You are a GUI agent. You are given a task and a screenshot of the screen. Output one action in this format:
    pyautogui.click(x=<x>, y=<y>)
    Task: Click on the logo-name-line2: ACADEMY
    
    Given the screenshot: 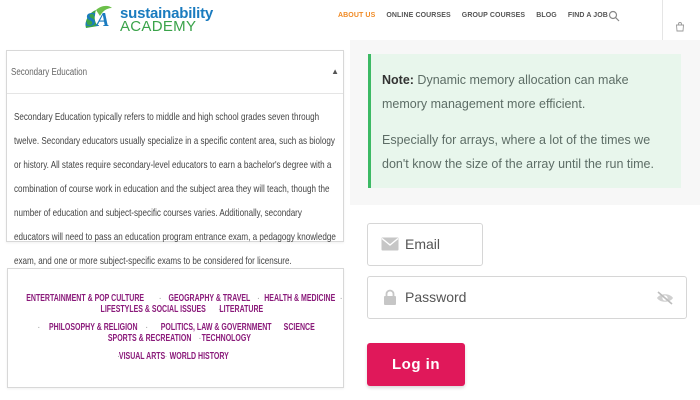 What is the action you would take?
    pyautogui.click(x=158, y=26)
    